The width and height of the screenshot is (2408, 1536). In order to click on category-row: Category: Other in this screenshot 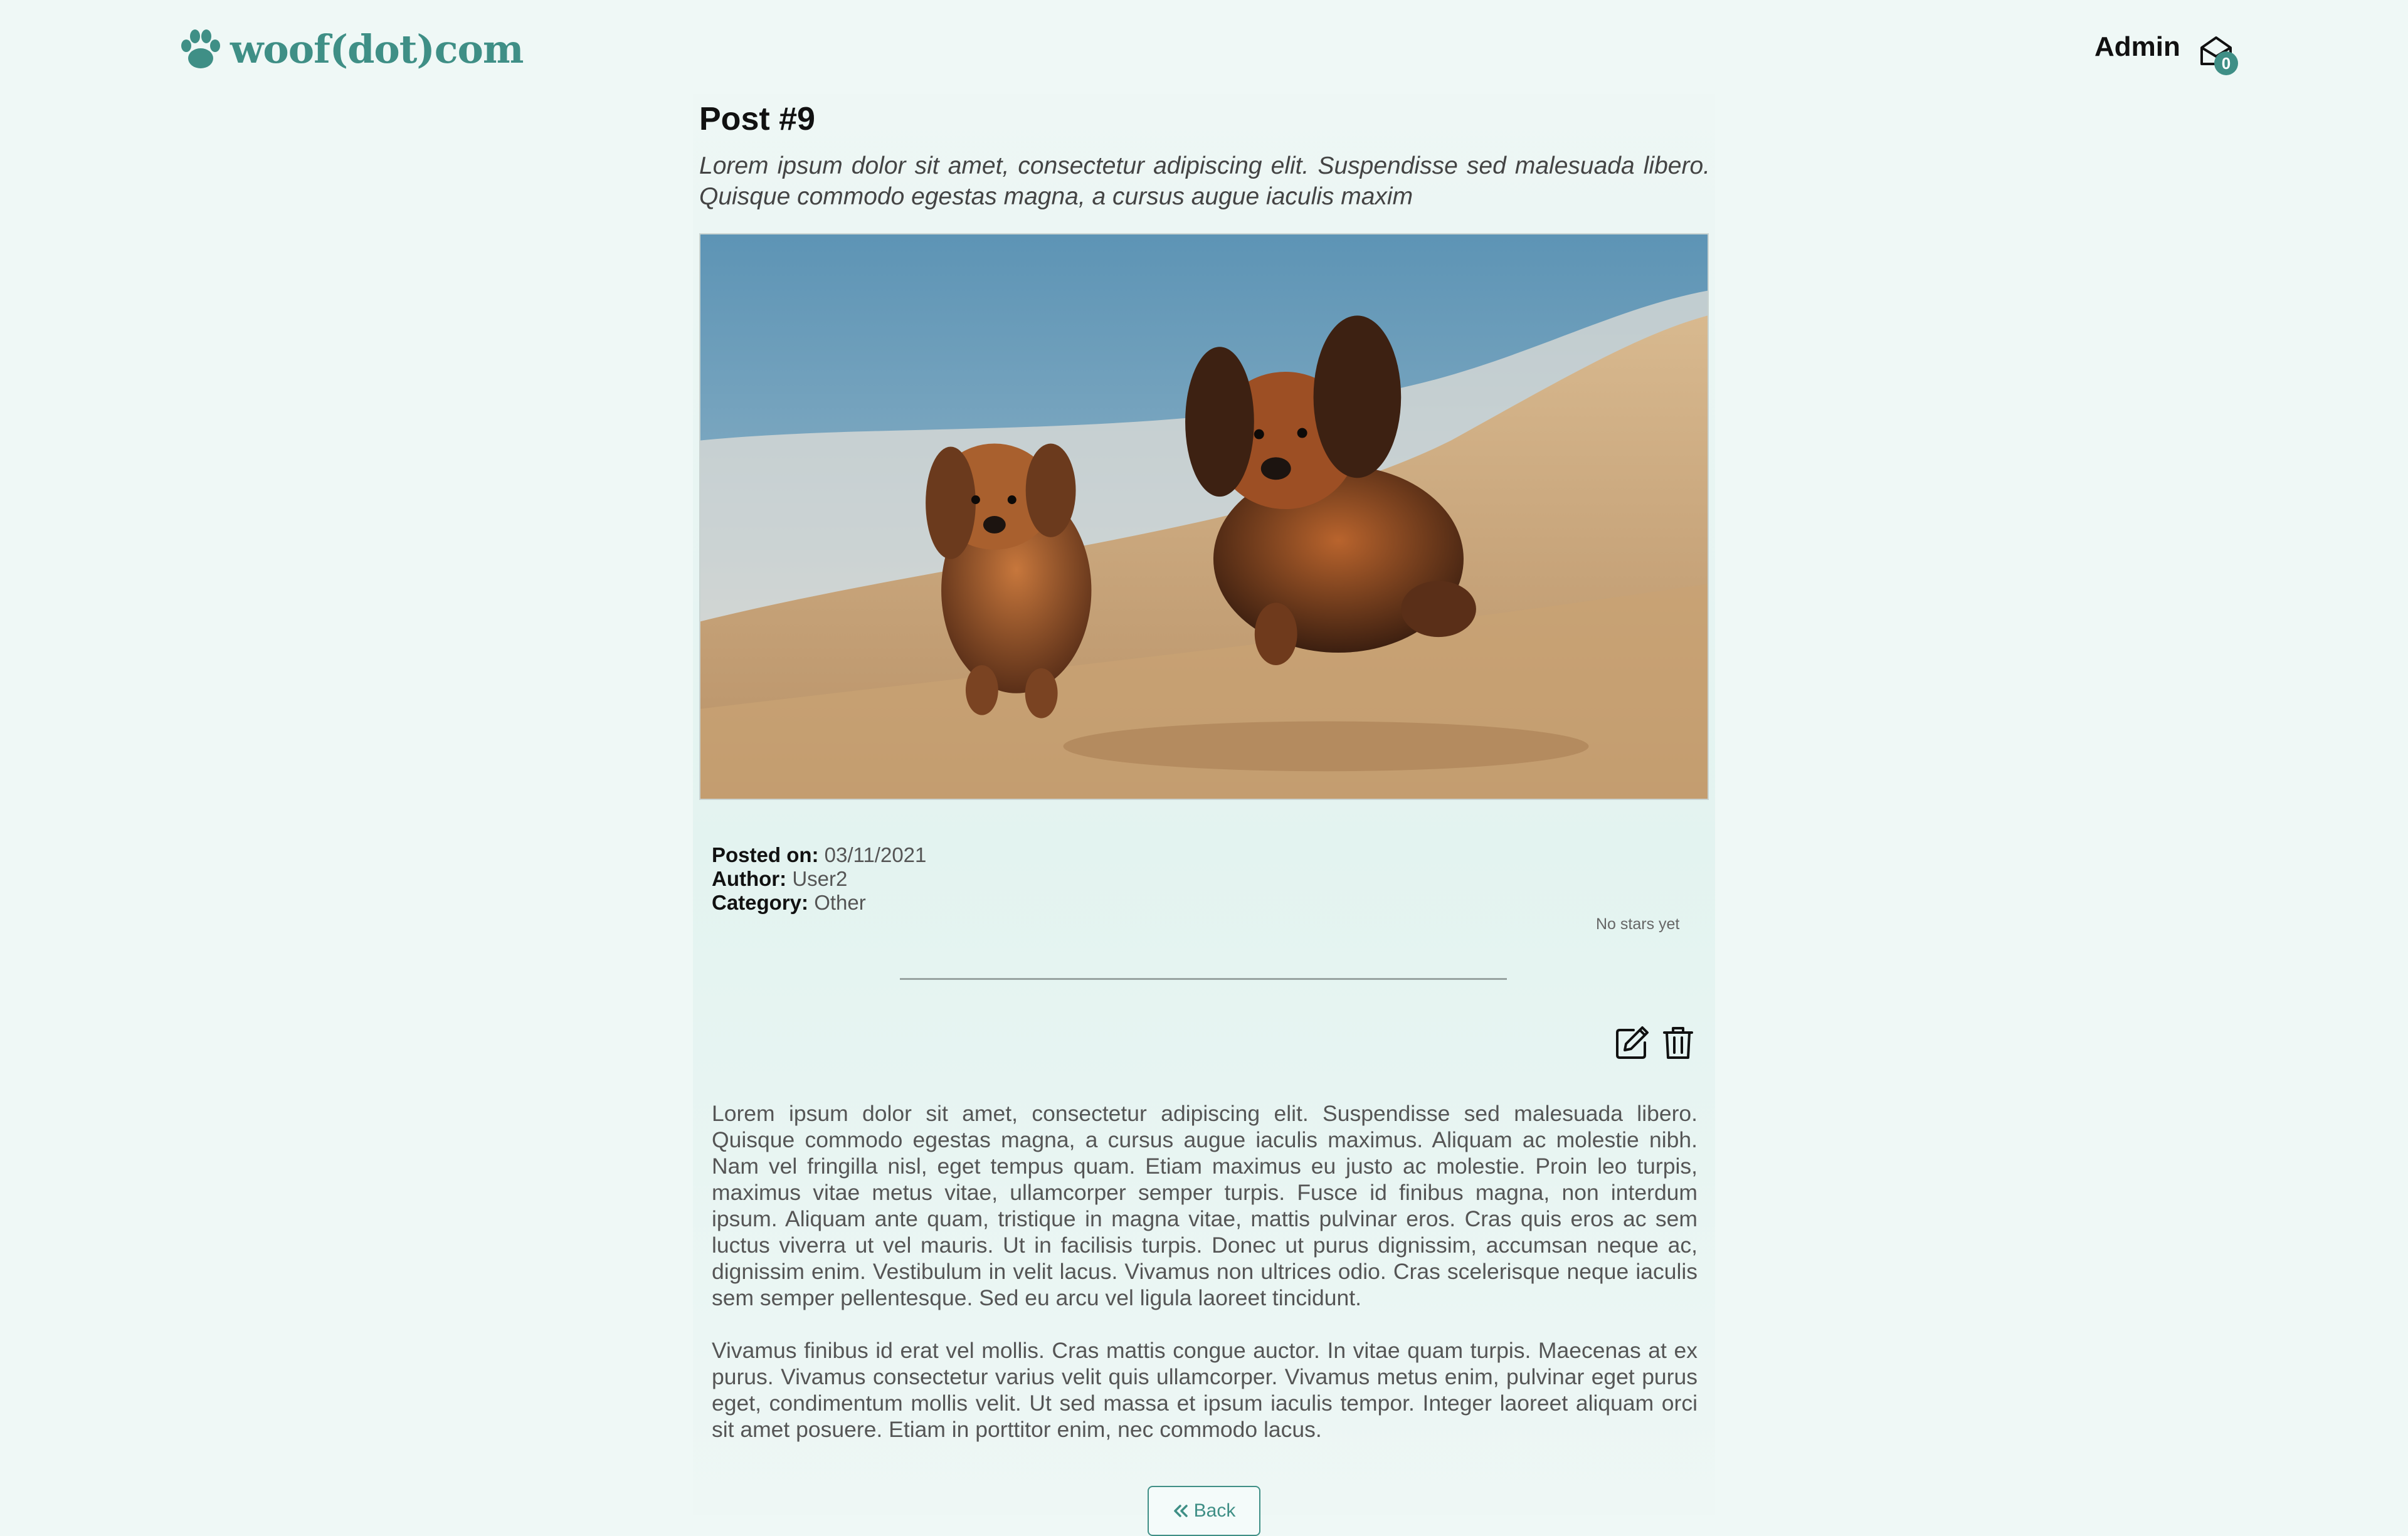, I will do `click(819, 903)`.